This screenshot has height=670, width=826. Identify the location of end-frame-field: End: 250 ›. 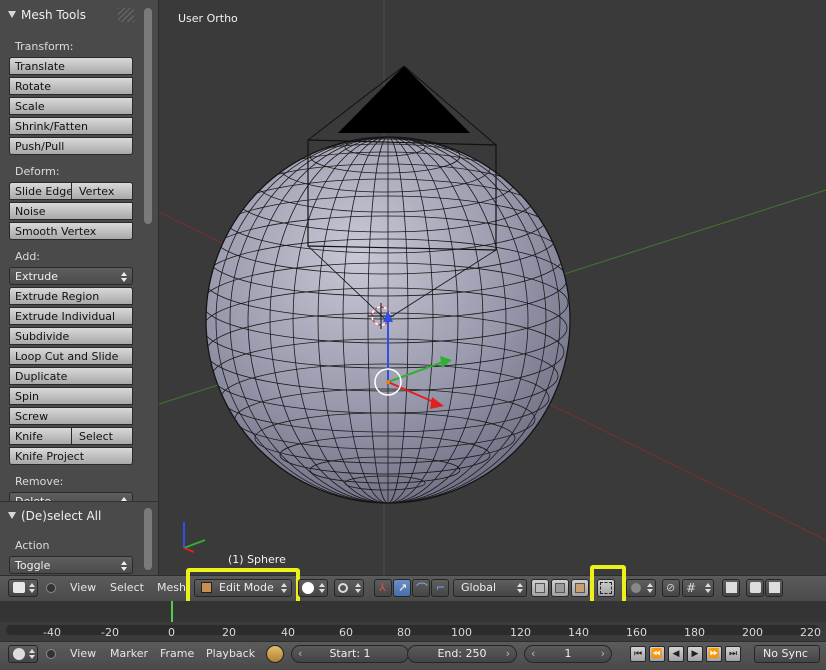
(462, 654).